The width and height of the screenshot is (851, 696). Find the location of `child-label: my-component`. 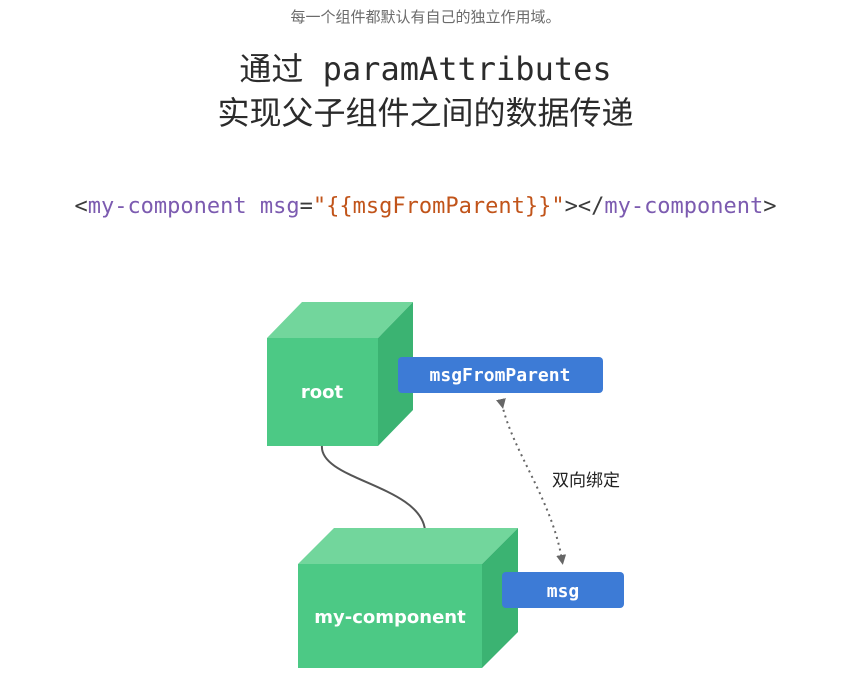

child-label: my-component is located at coordinates (390, 617).